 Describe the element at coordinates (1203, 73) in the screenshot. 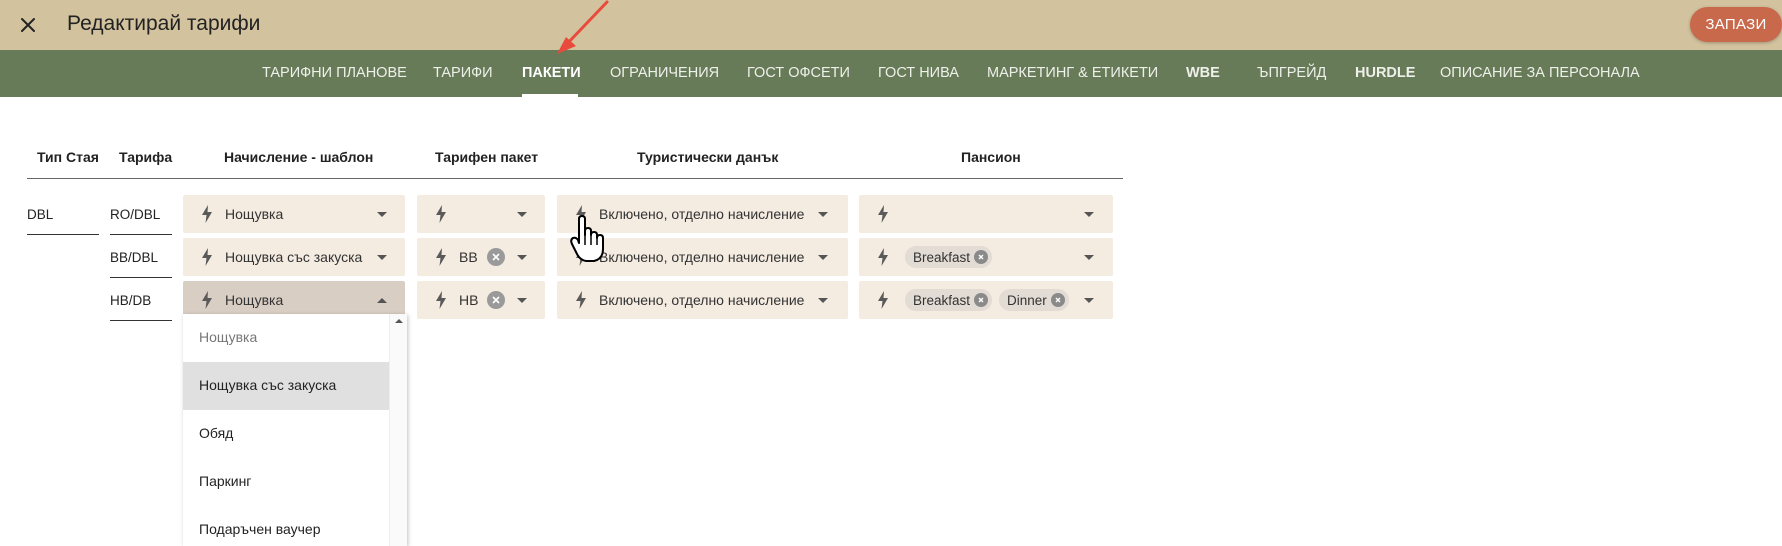

I see `tab-wbe: WBE` at that location.